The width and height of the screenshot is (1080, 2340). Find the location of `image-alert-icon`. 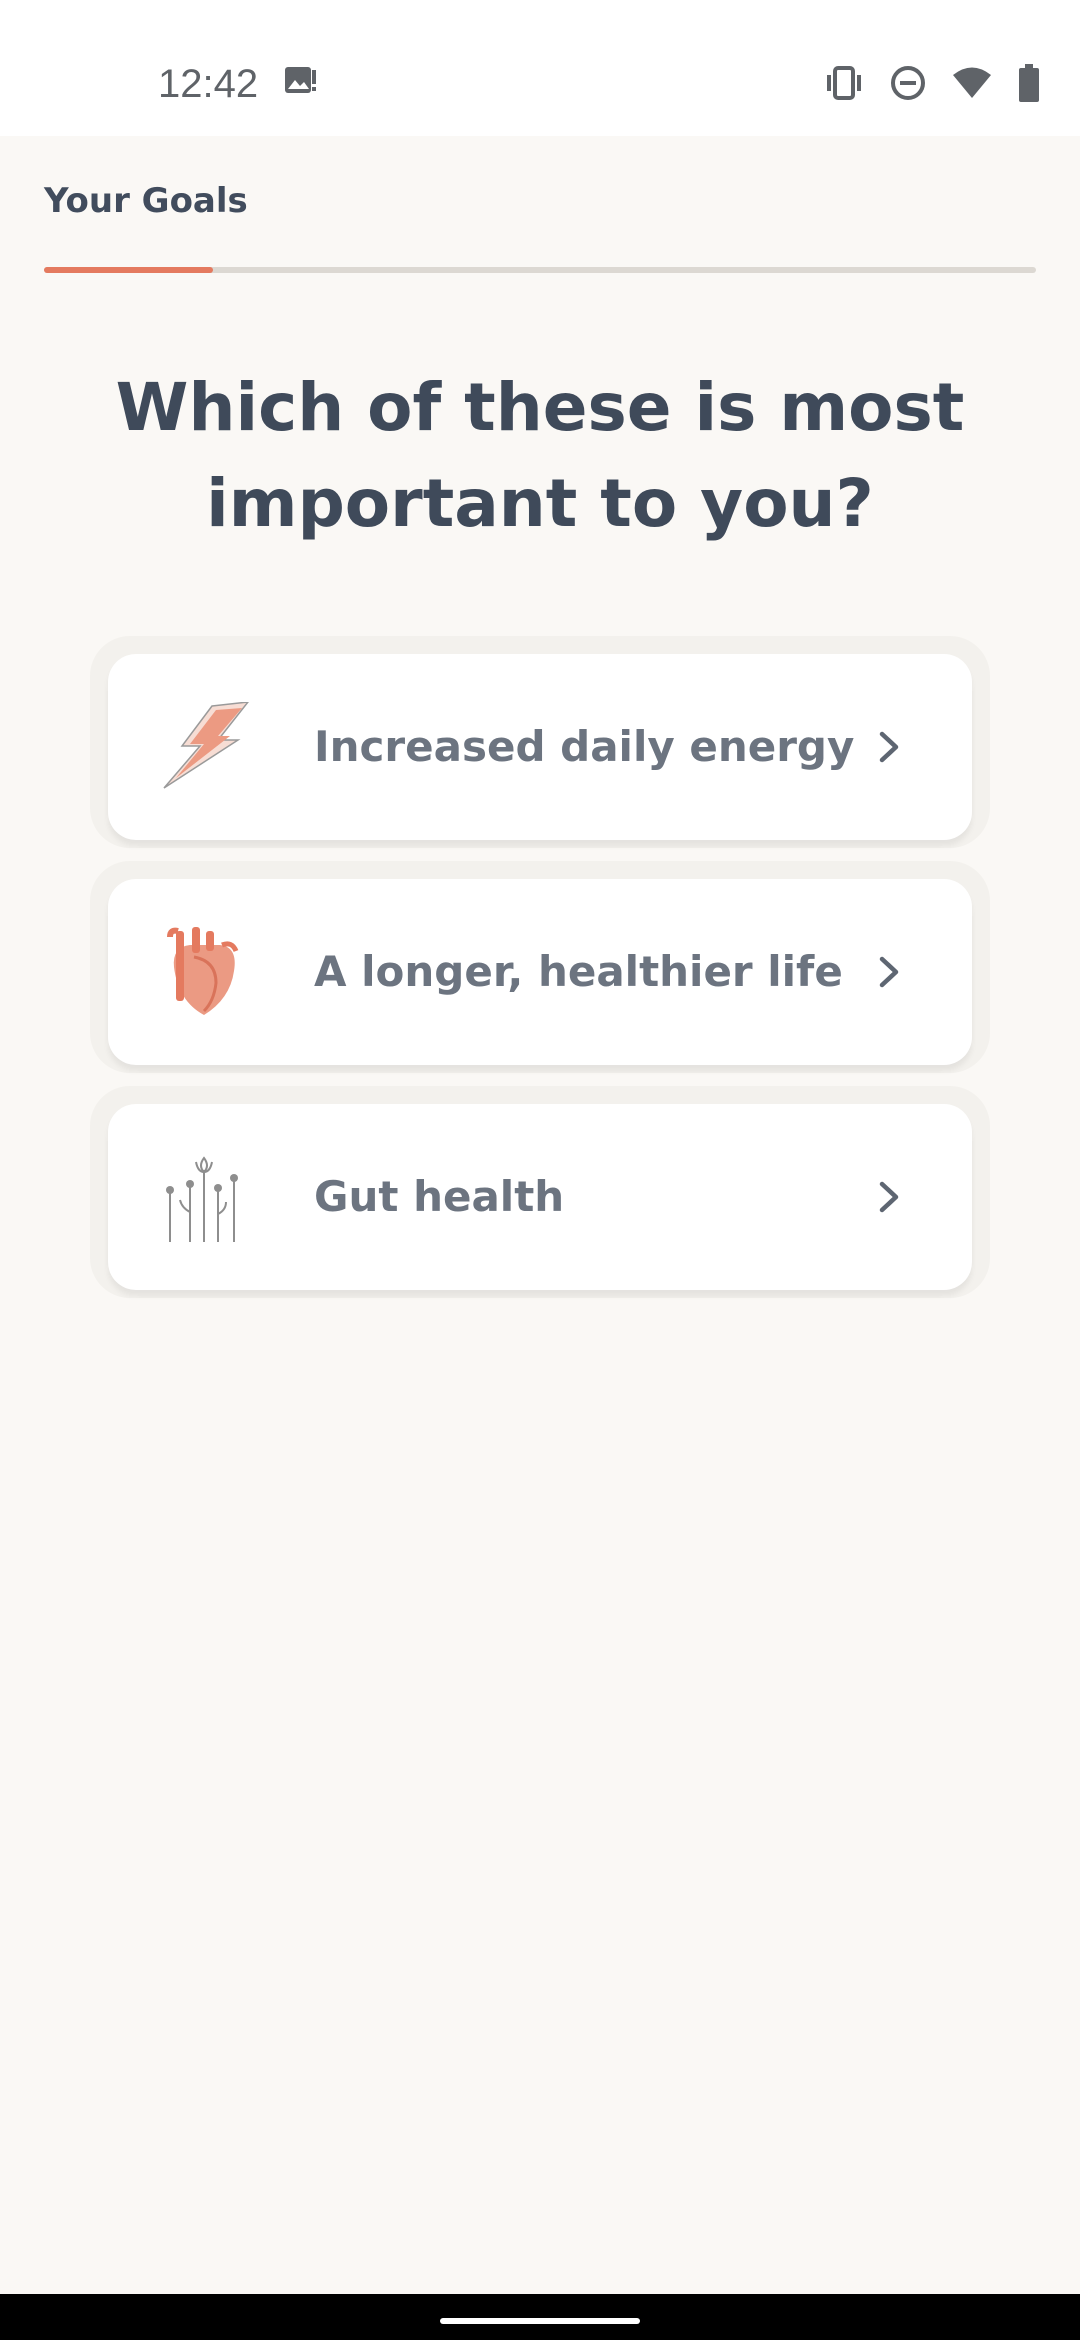

image-alert-icon is located at coordinates (301, 81).